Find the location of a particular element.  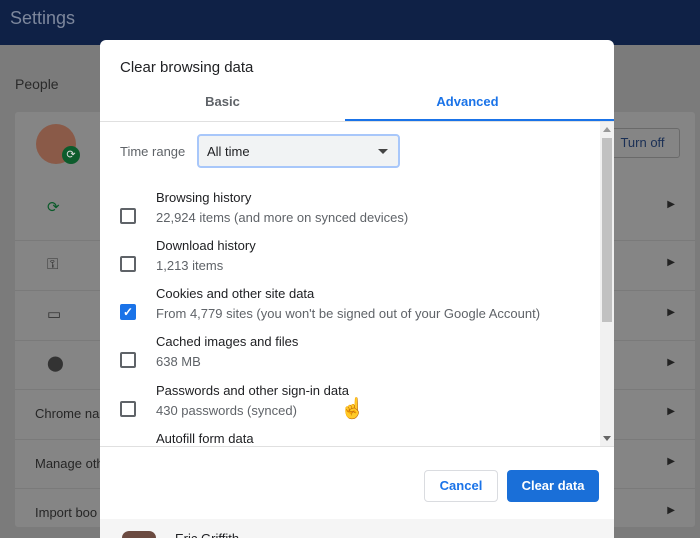

section-title: People is located at coordinates (37, 84).